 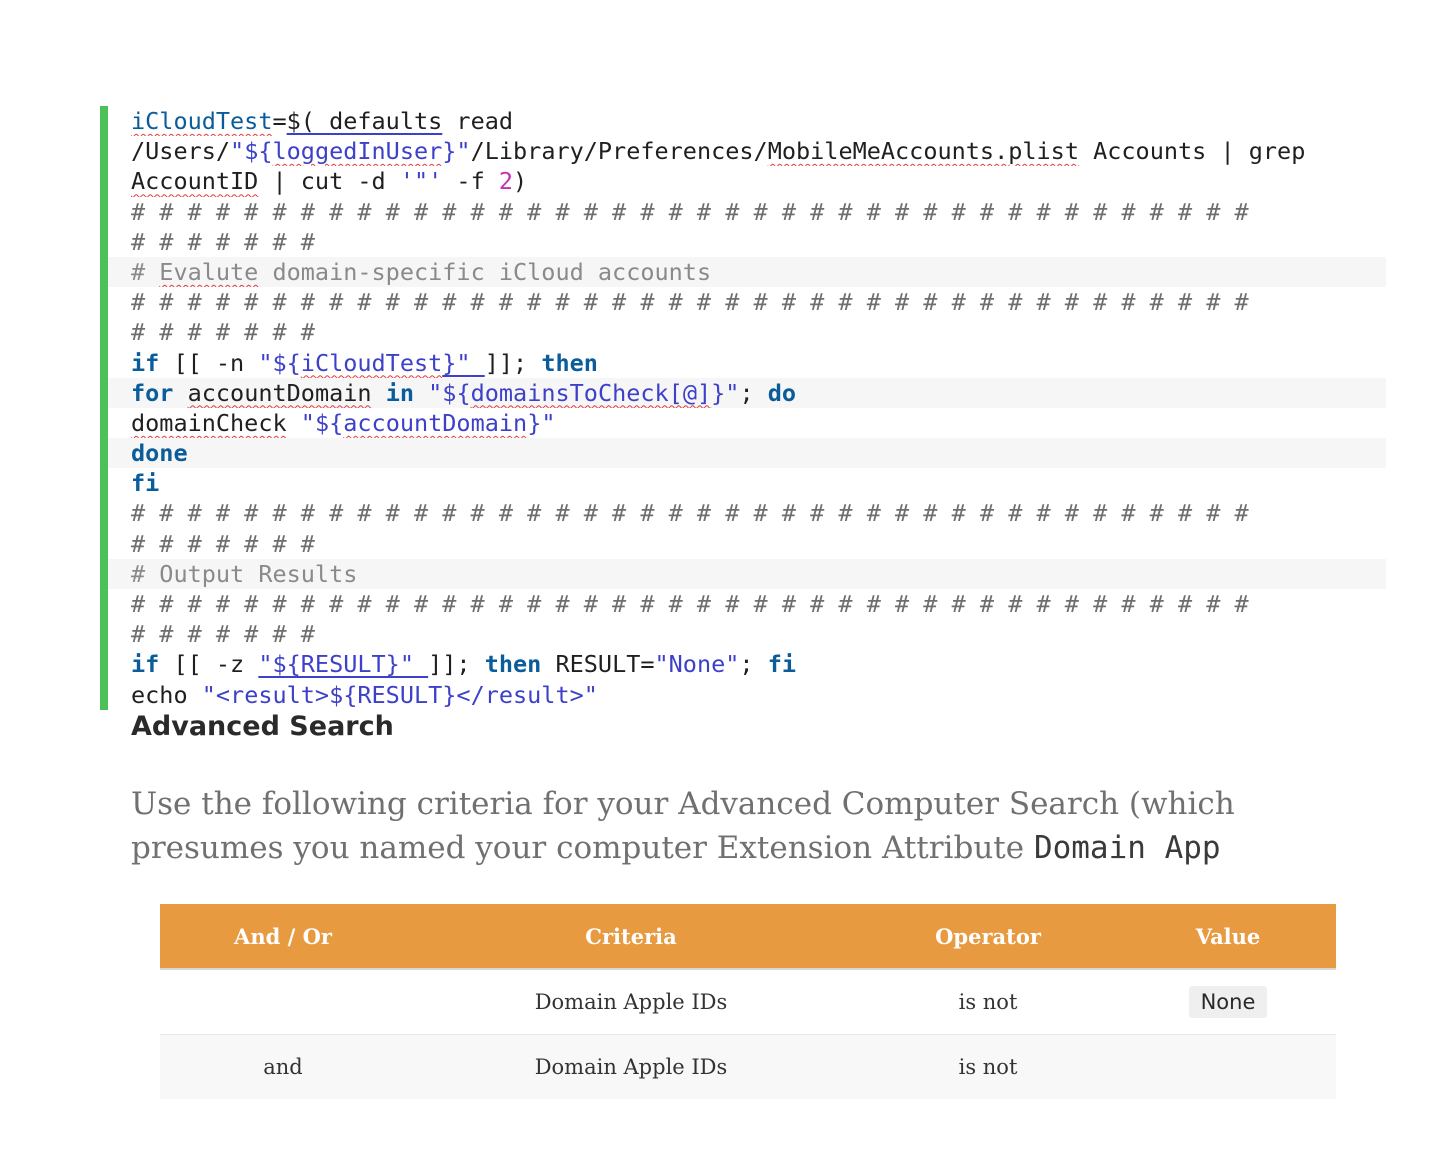 What do you see at coordinates (421, 181) in the screenshot?
I see `code-token: '"'` at bounding box center [421, 181].